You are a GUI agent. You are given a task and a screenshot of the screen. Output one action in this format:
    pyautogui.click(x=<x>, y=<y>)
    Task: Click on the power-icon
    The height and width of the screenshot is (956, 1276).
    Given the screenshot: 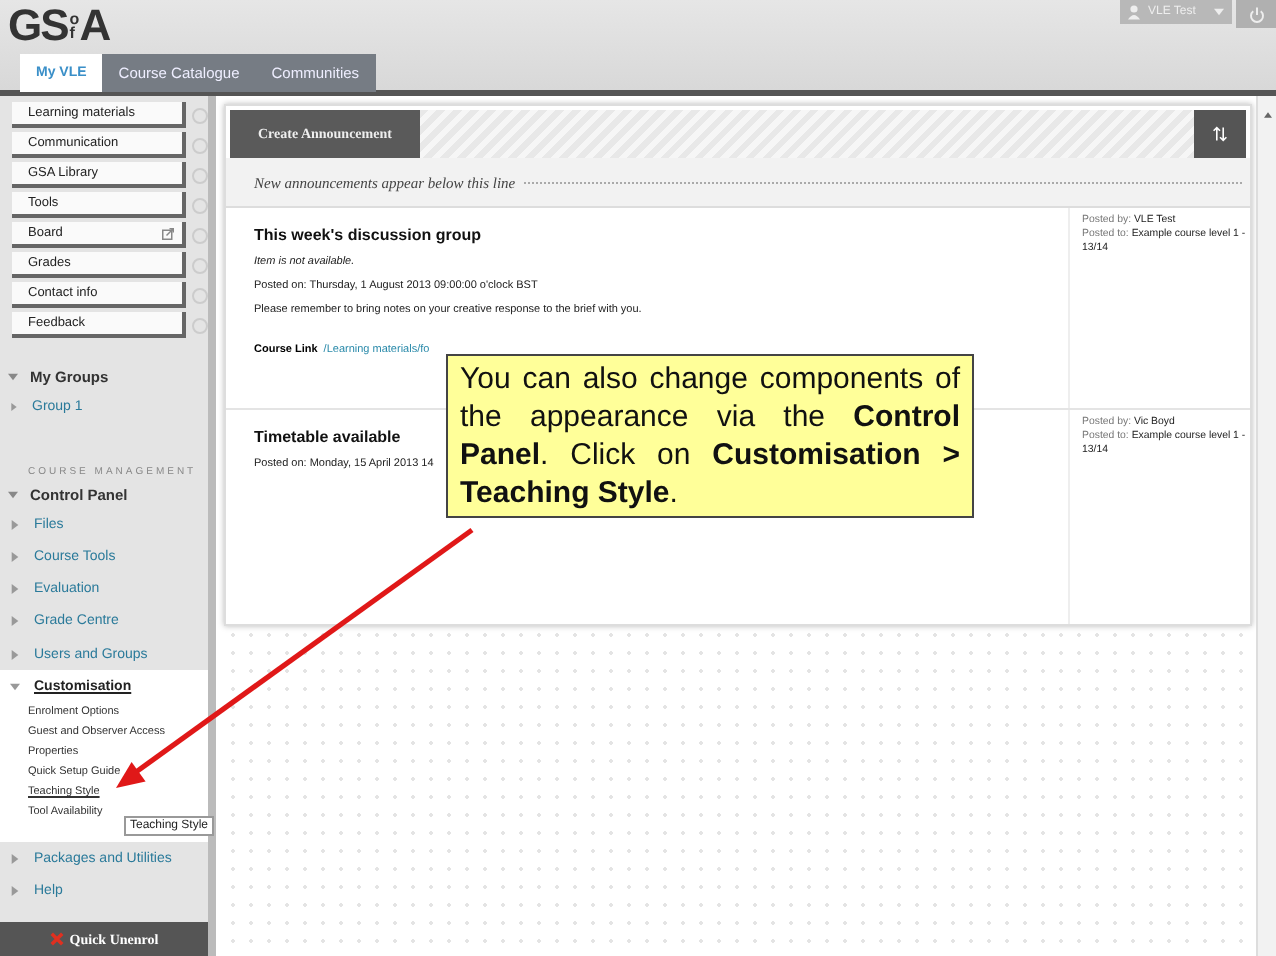 What is the action you would take?
    pyautogui.click(x=1256, y=14)
    